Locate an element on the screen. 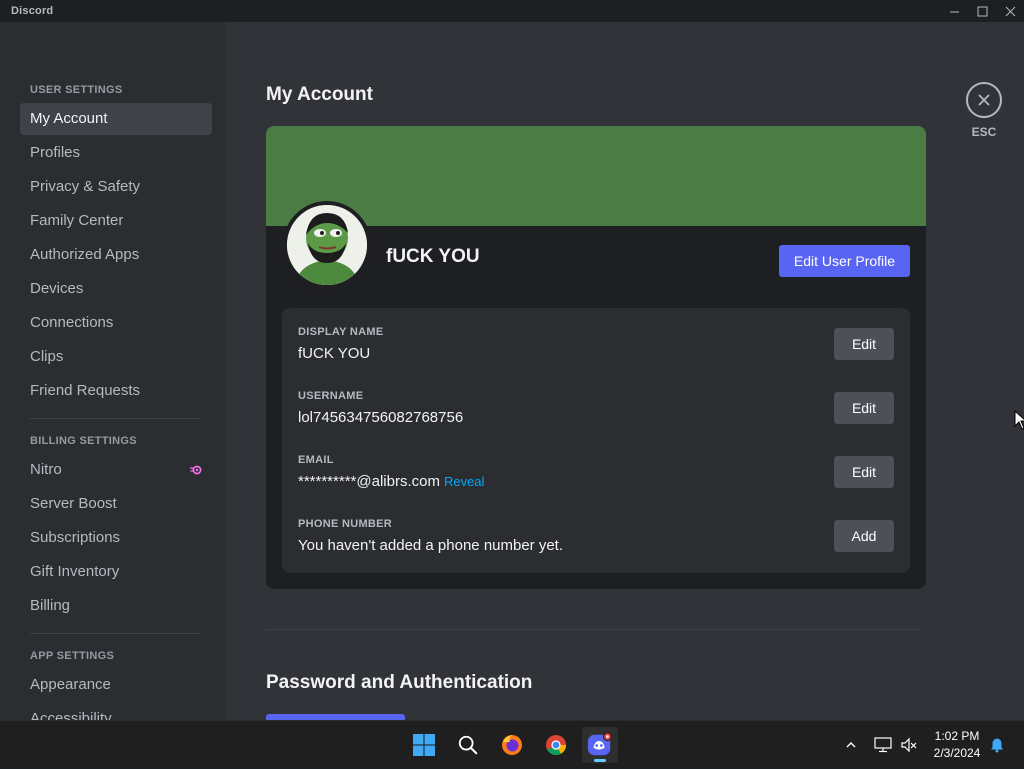 The height and width of the screenshot is (769, 1024). close-window-button is located at coordinates (1010, 11).